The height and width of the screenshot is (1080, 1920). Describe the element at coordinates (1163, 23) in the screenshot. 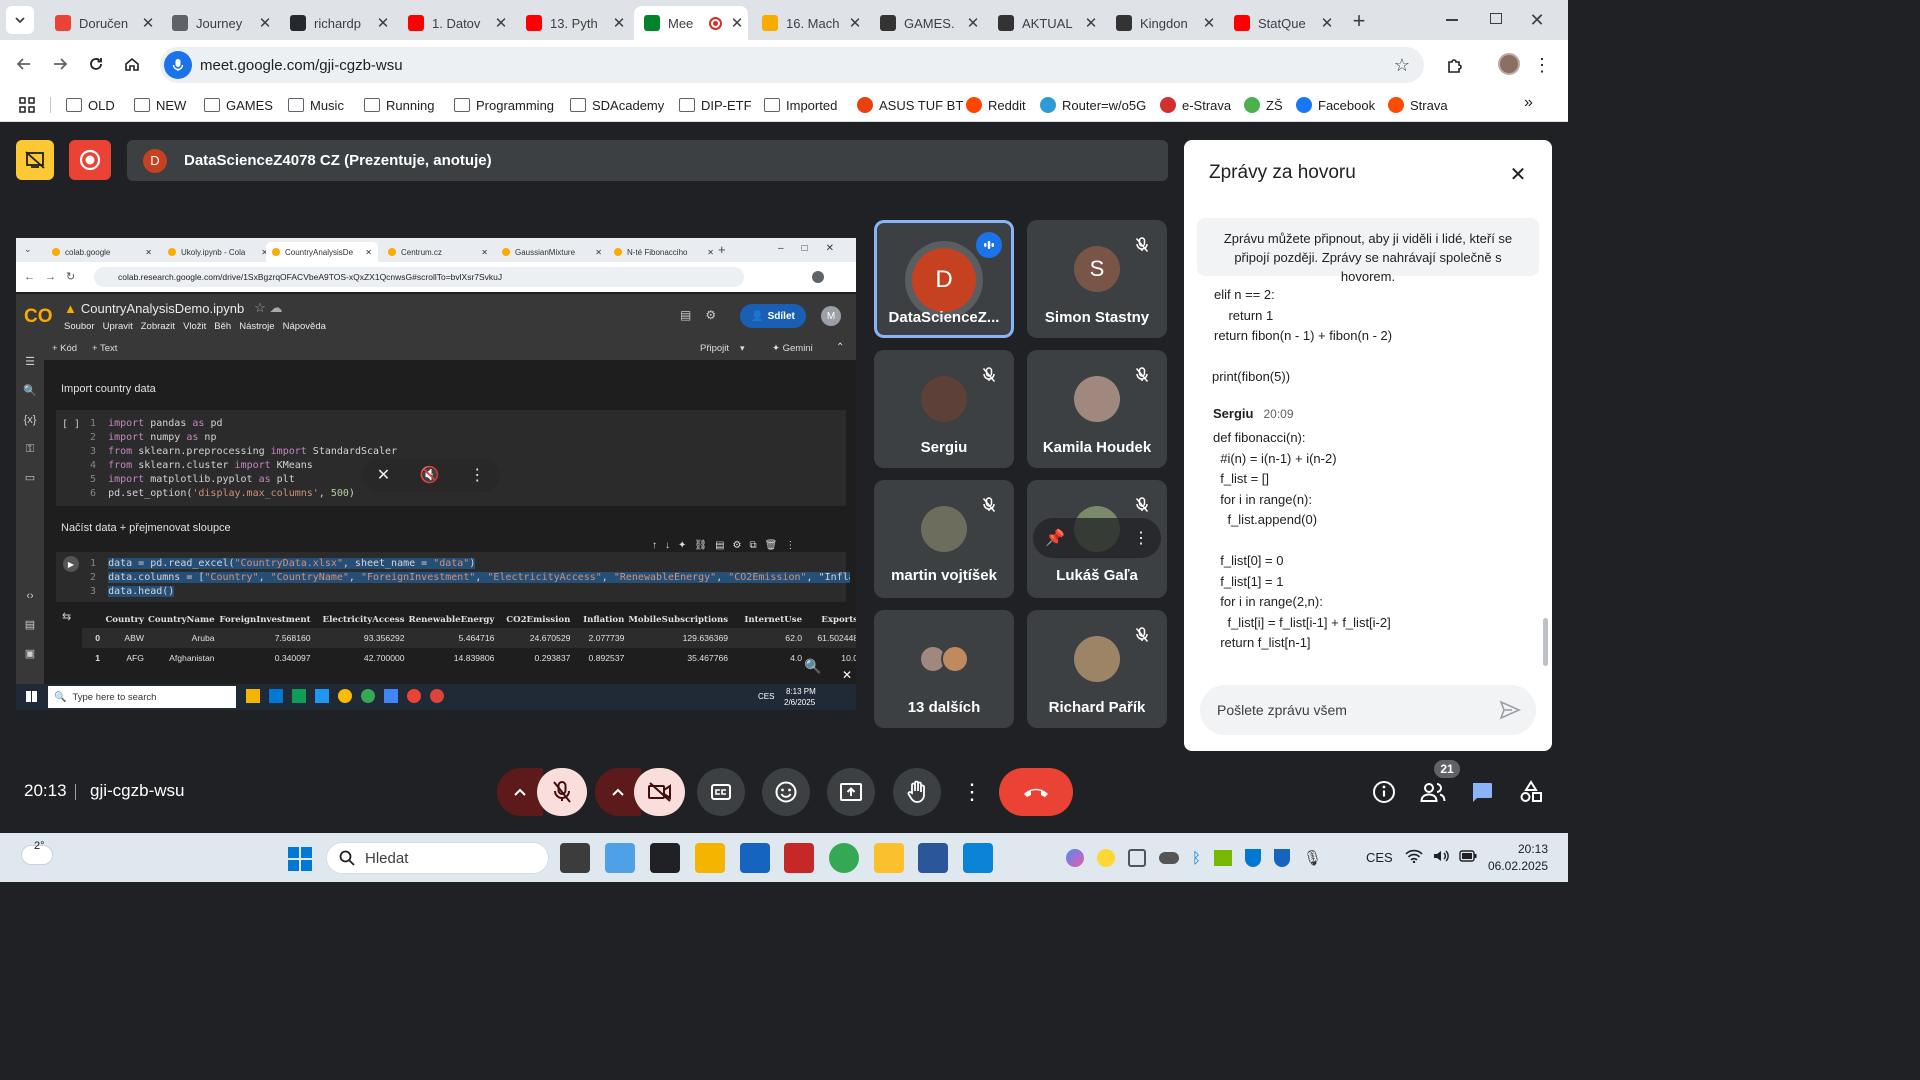

I see `browser-tab: Kingdon ✕` at that location.